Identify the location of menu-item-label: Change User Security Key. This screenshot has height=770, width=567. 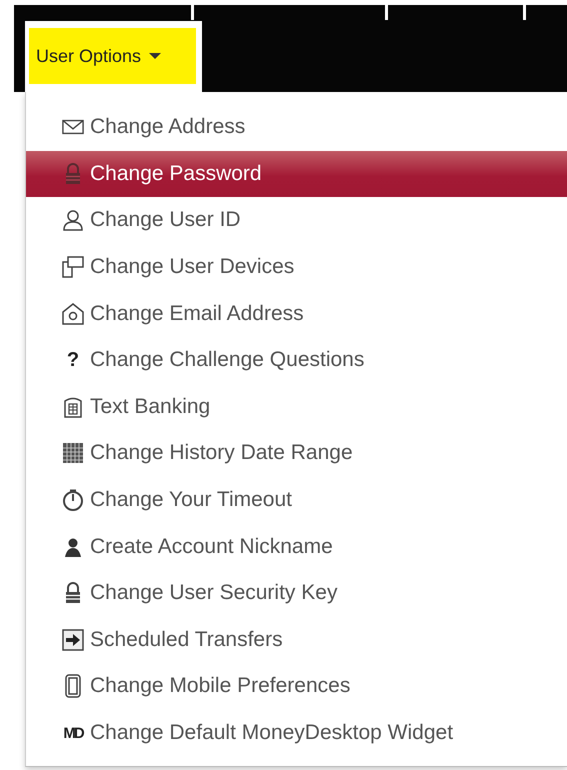
(214, 593).